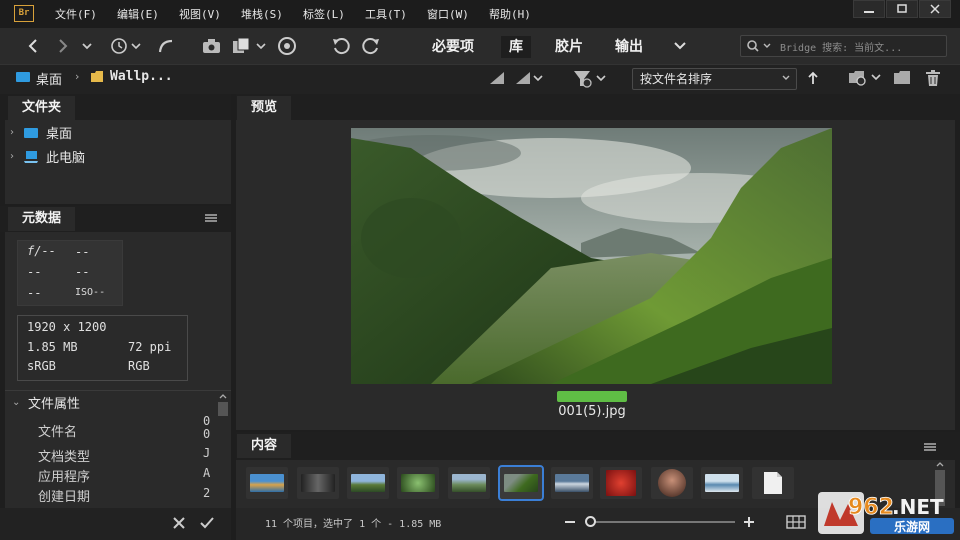  I want to click on forward-dropdown, so click(87, 46).